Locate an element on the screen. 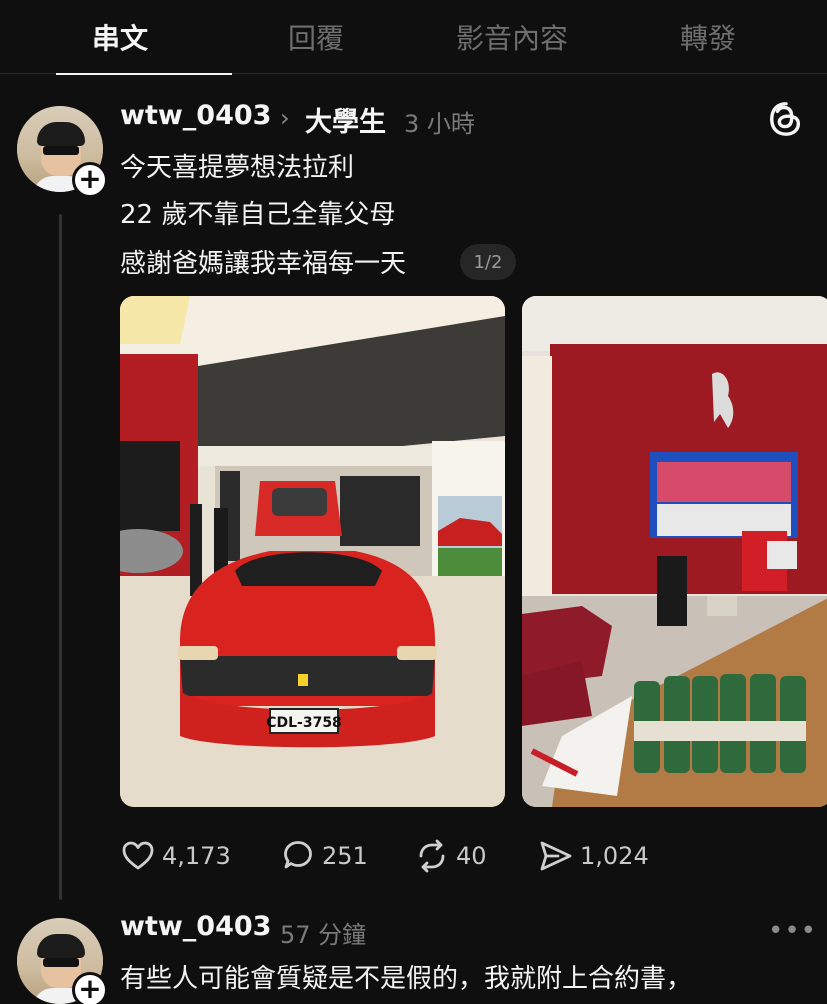  repost-icon is located at coordinates (432, 856).